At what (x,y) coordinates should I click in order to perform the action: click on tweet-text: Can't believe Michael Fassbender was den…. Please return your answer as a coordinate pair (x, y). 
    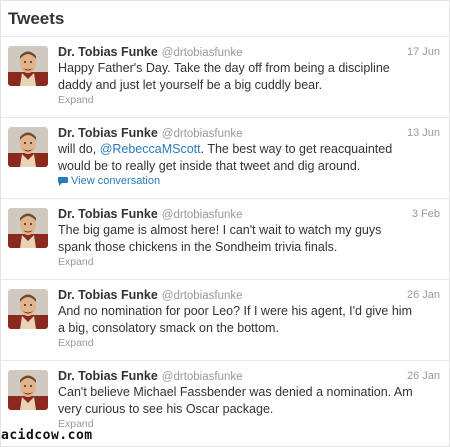
    Looking at the image, I should click on (235, 400).